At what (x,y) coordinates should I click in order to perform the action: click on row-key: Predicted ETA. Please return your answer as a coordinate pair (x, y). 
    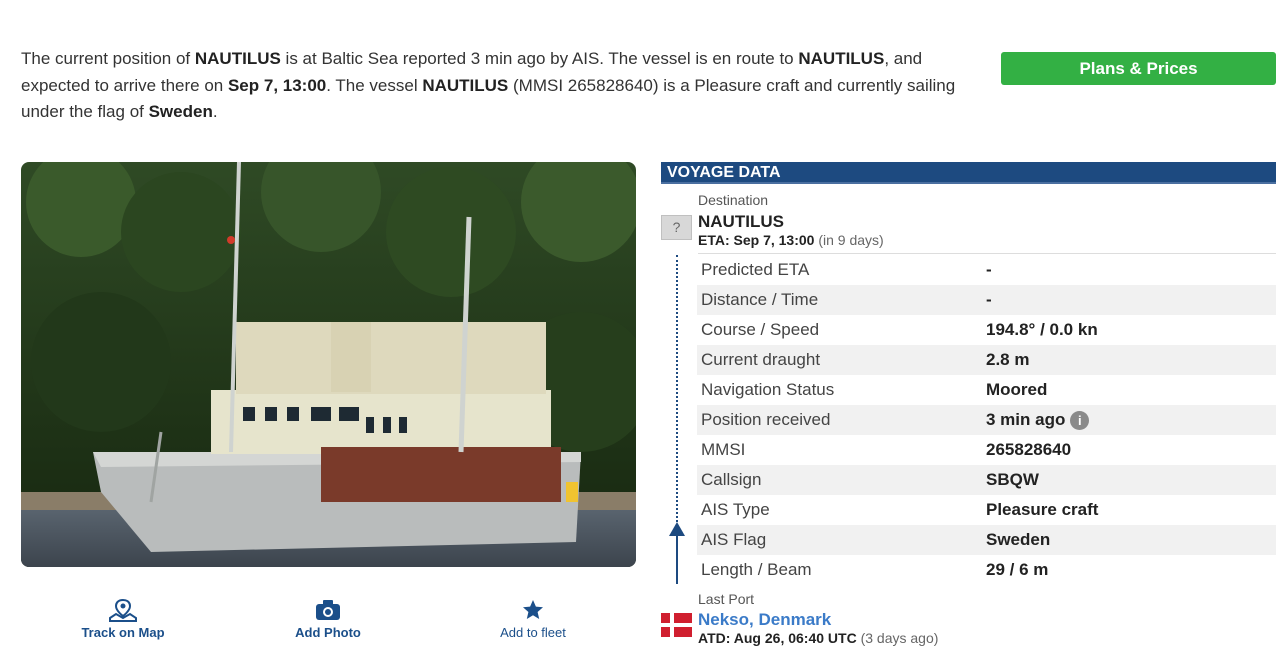
    Looking at the image, I should click on (755, 269).